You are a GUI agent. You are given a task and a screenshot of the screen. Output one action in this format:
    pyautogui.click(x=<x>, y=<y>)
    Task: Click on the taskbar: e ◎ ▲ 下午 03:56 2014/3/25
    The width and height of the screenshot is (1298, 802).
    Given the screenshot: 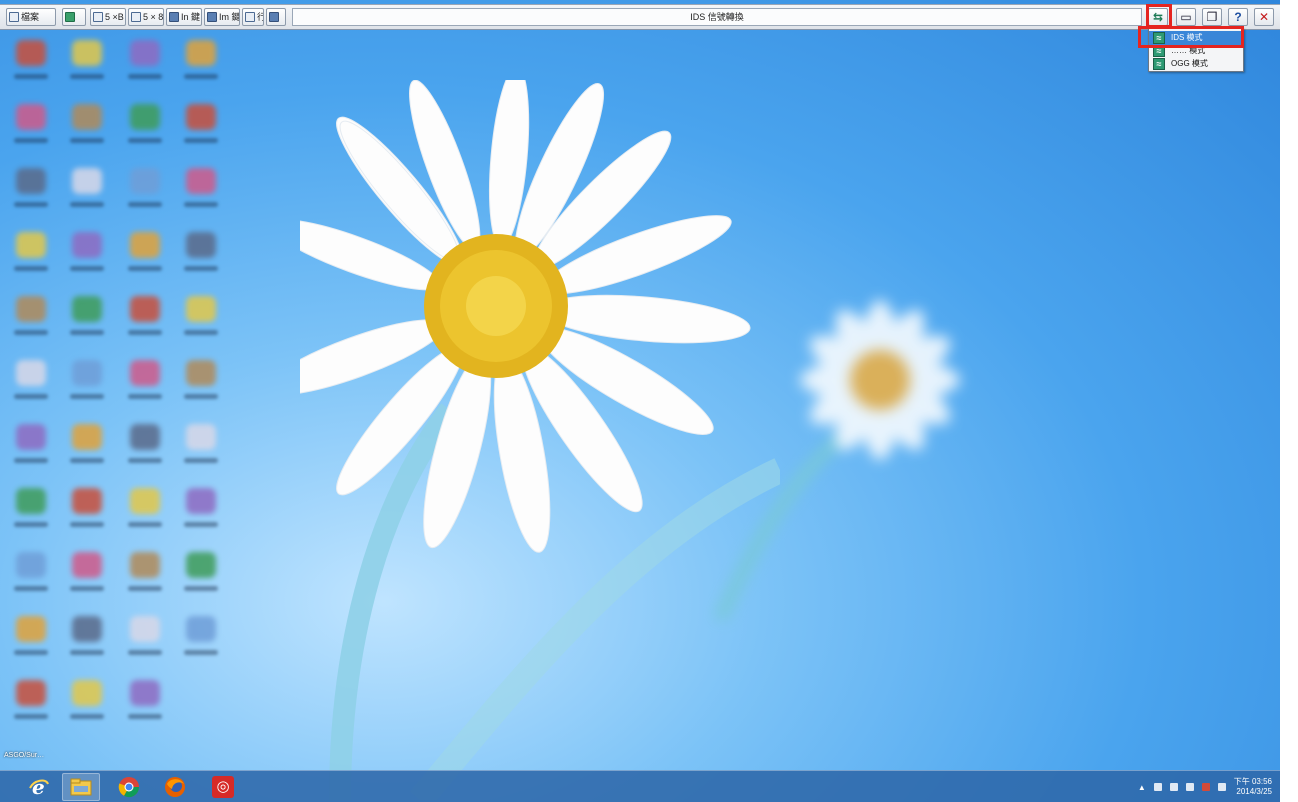 What is the action you would take?
    pyautogui.click(x=640, y=786)
    